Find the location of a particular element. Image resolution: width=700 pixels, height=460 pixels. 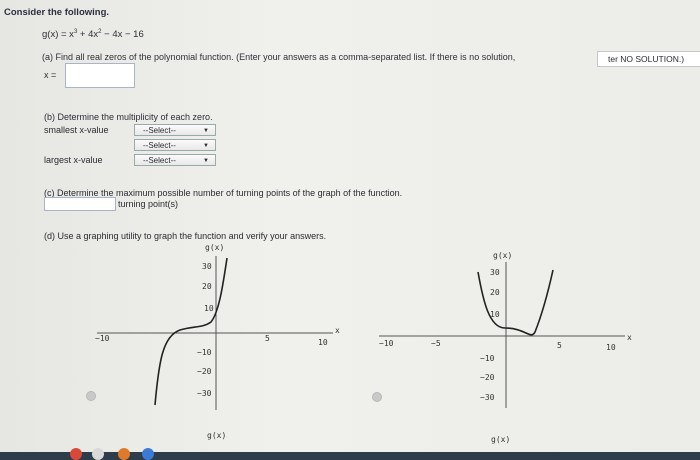

multiplicity-select-middle: --Select-- ▼ is located at coordinates (175, 145).